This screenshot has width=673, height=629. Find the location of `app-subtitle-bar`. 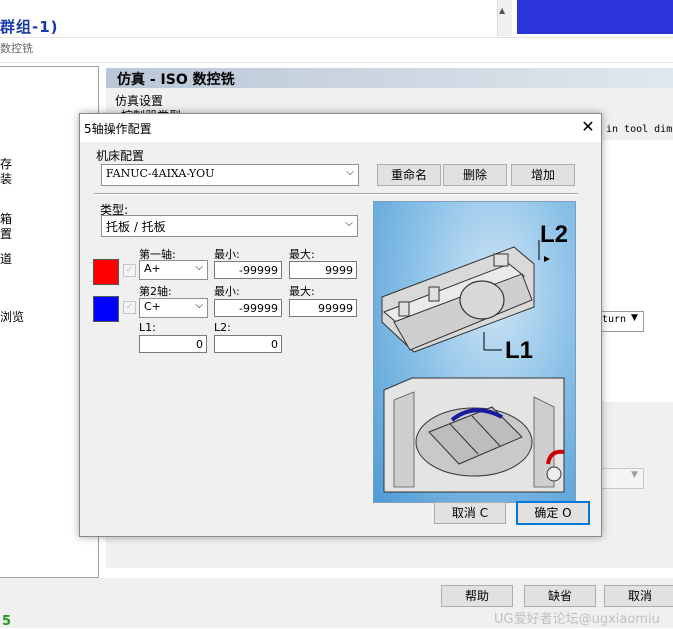

app-subtitle-bar is located at coordinates (336, 50).